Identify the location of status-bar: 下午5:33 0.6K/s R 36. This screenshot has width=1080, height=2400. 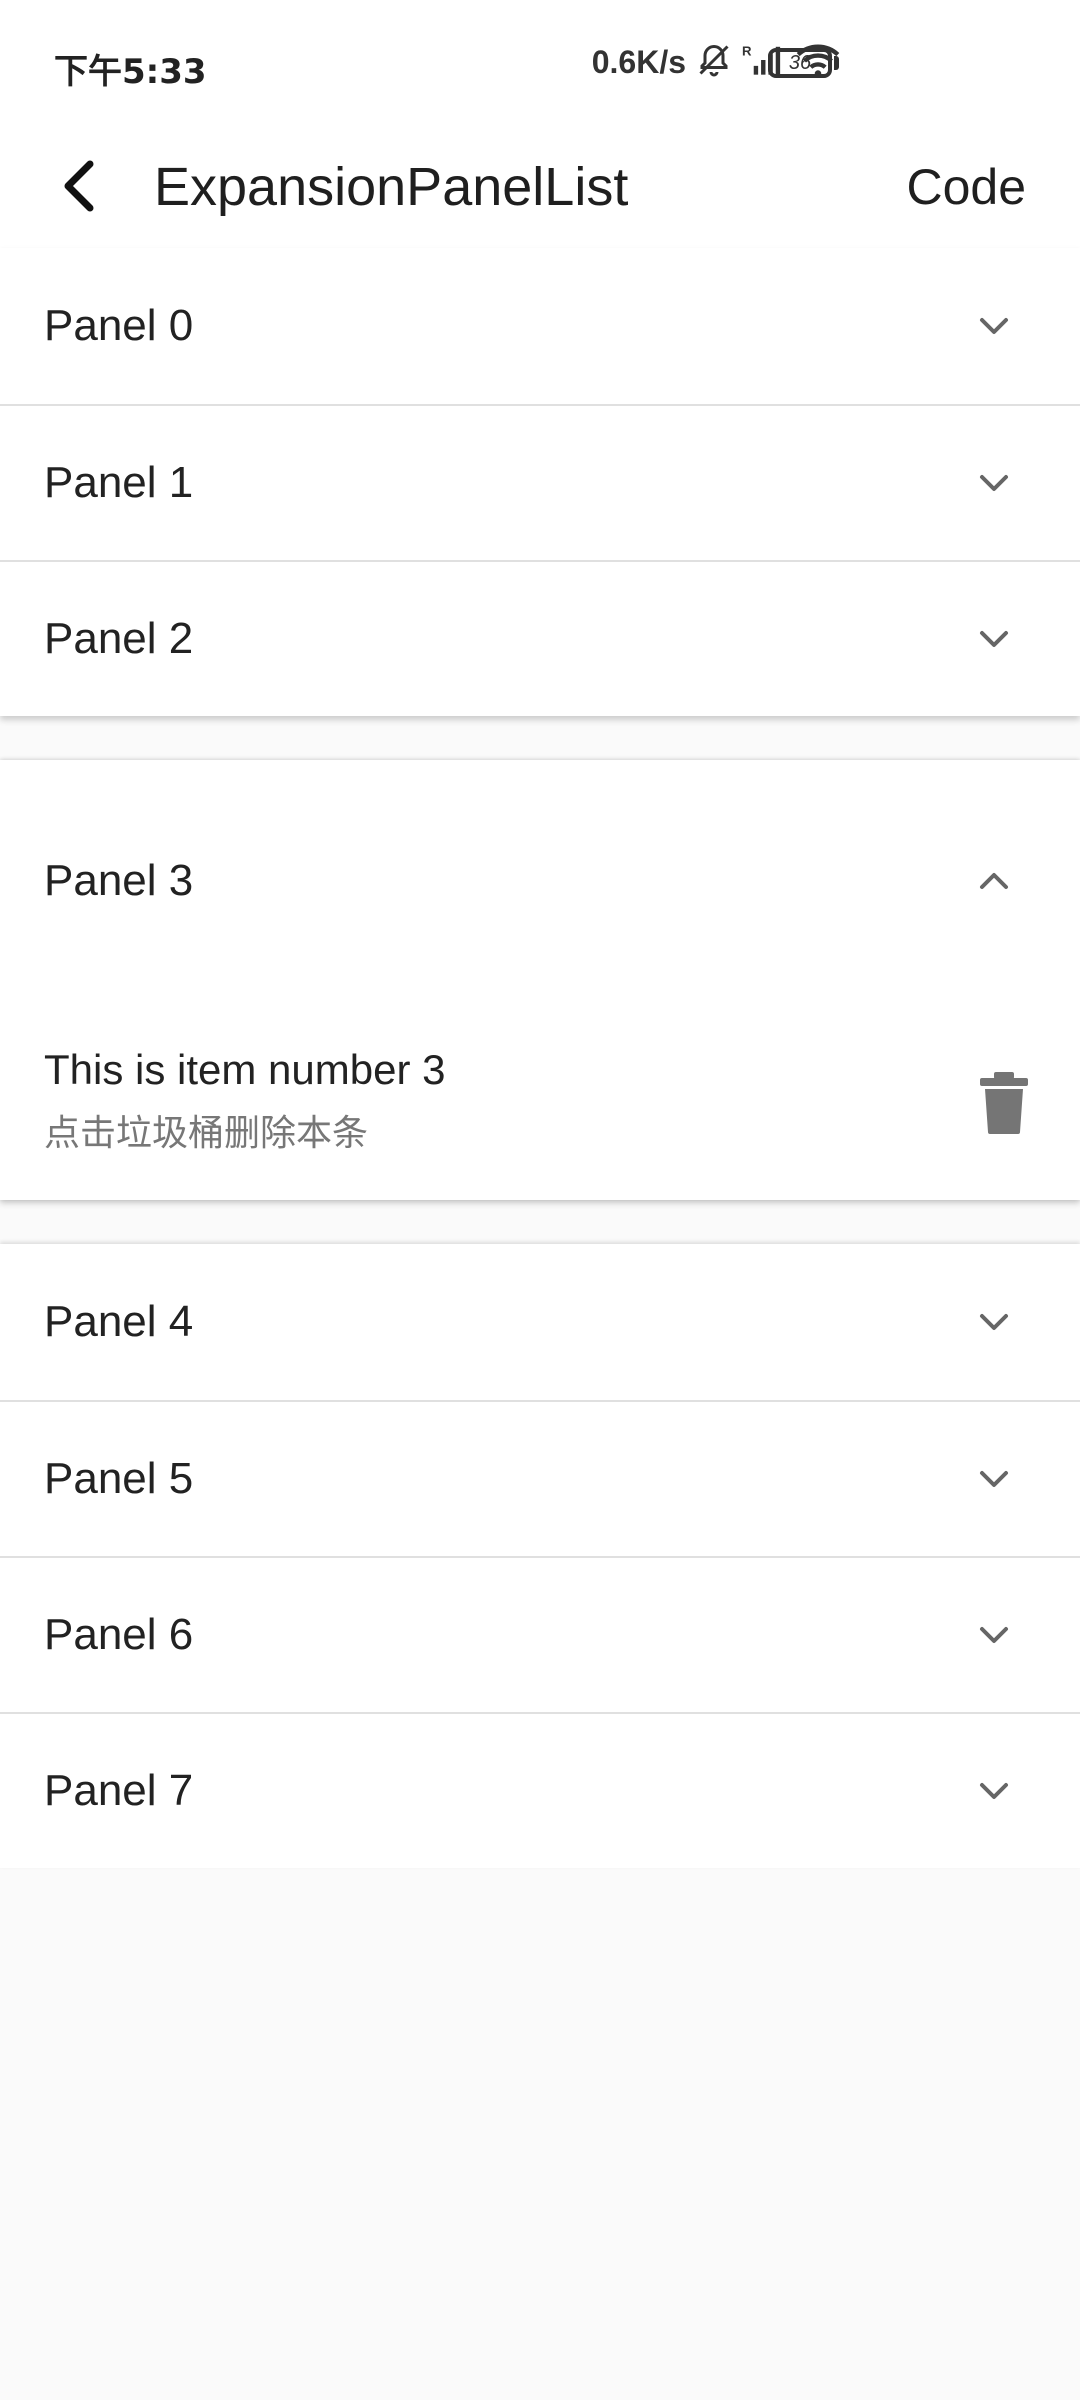
(540, 64).